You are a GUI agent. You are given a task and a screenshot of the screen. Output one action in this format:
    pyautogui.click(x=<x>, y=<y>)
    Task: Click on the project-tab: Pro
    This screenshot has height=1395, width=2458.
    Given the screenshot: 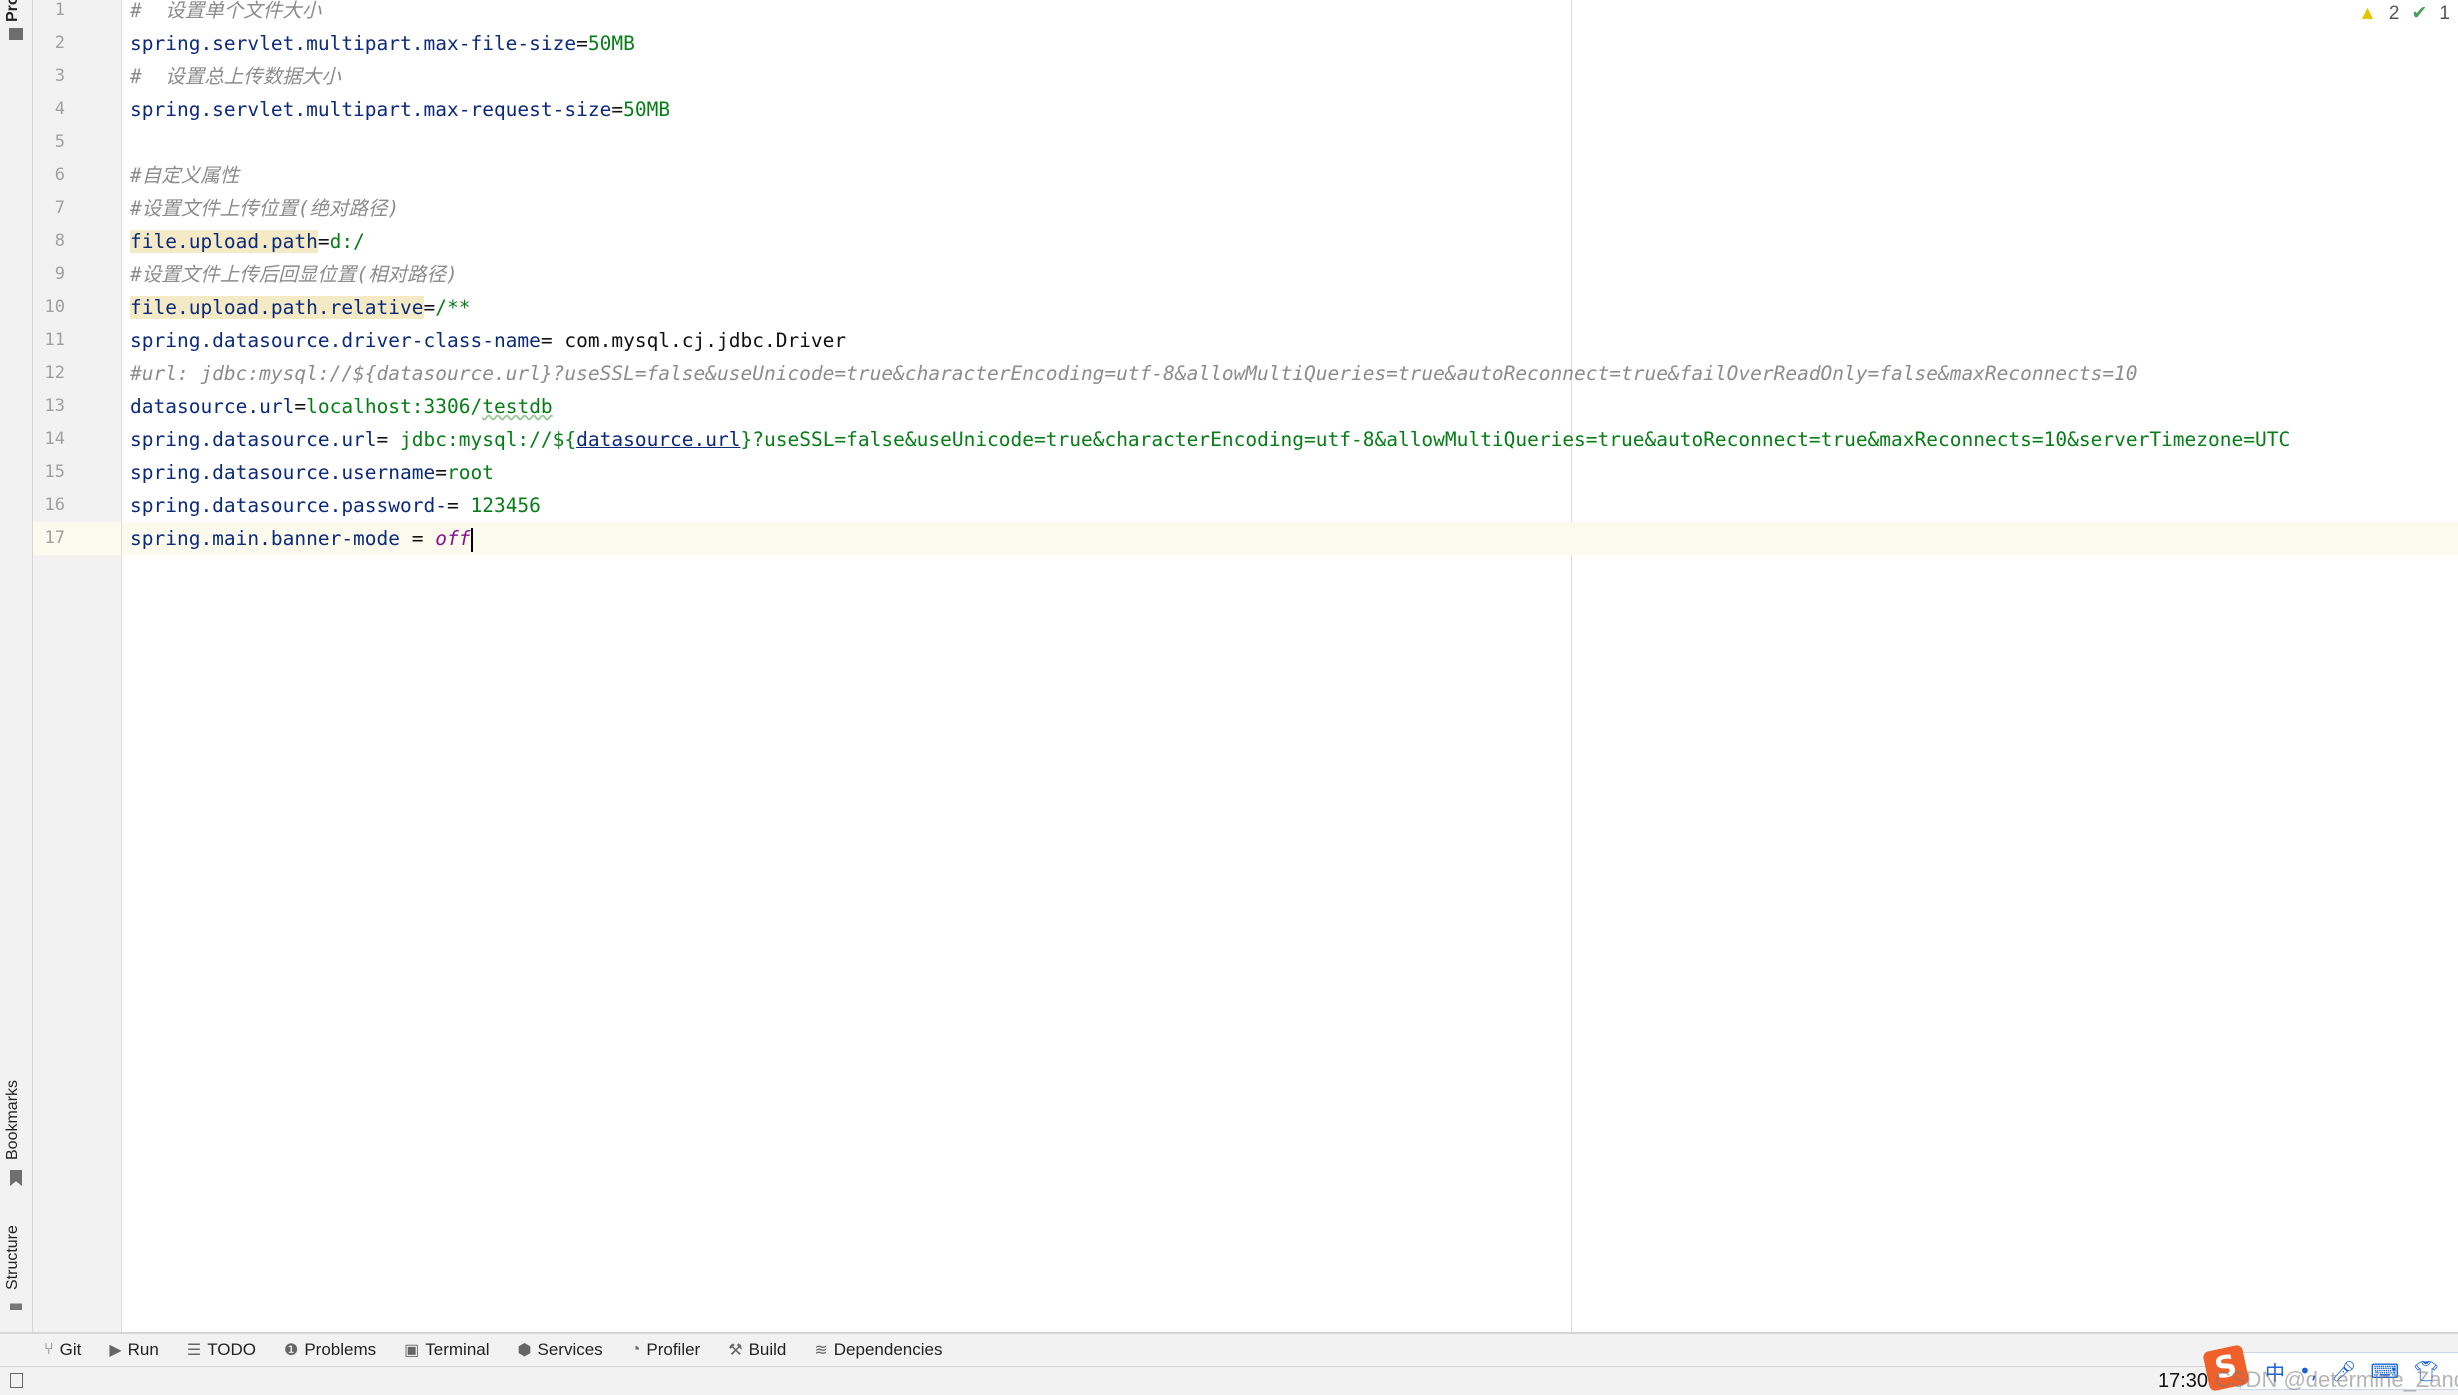 What is the action you would take?
    pyautogui.click(x=13, y=11)
    